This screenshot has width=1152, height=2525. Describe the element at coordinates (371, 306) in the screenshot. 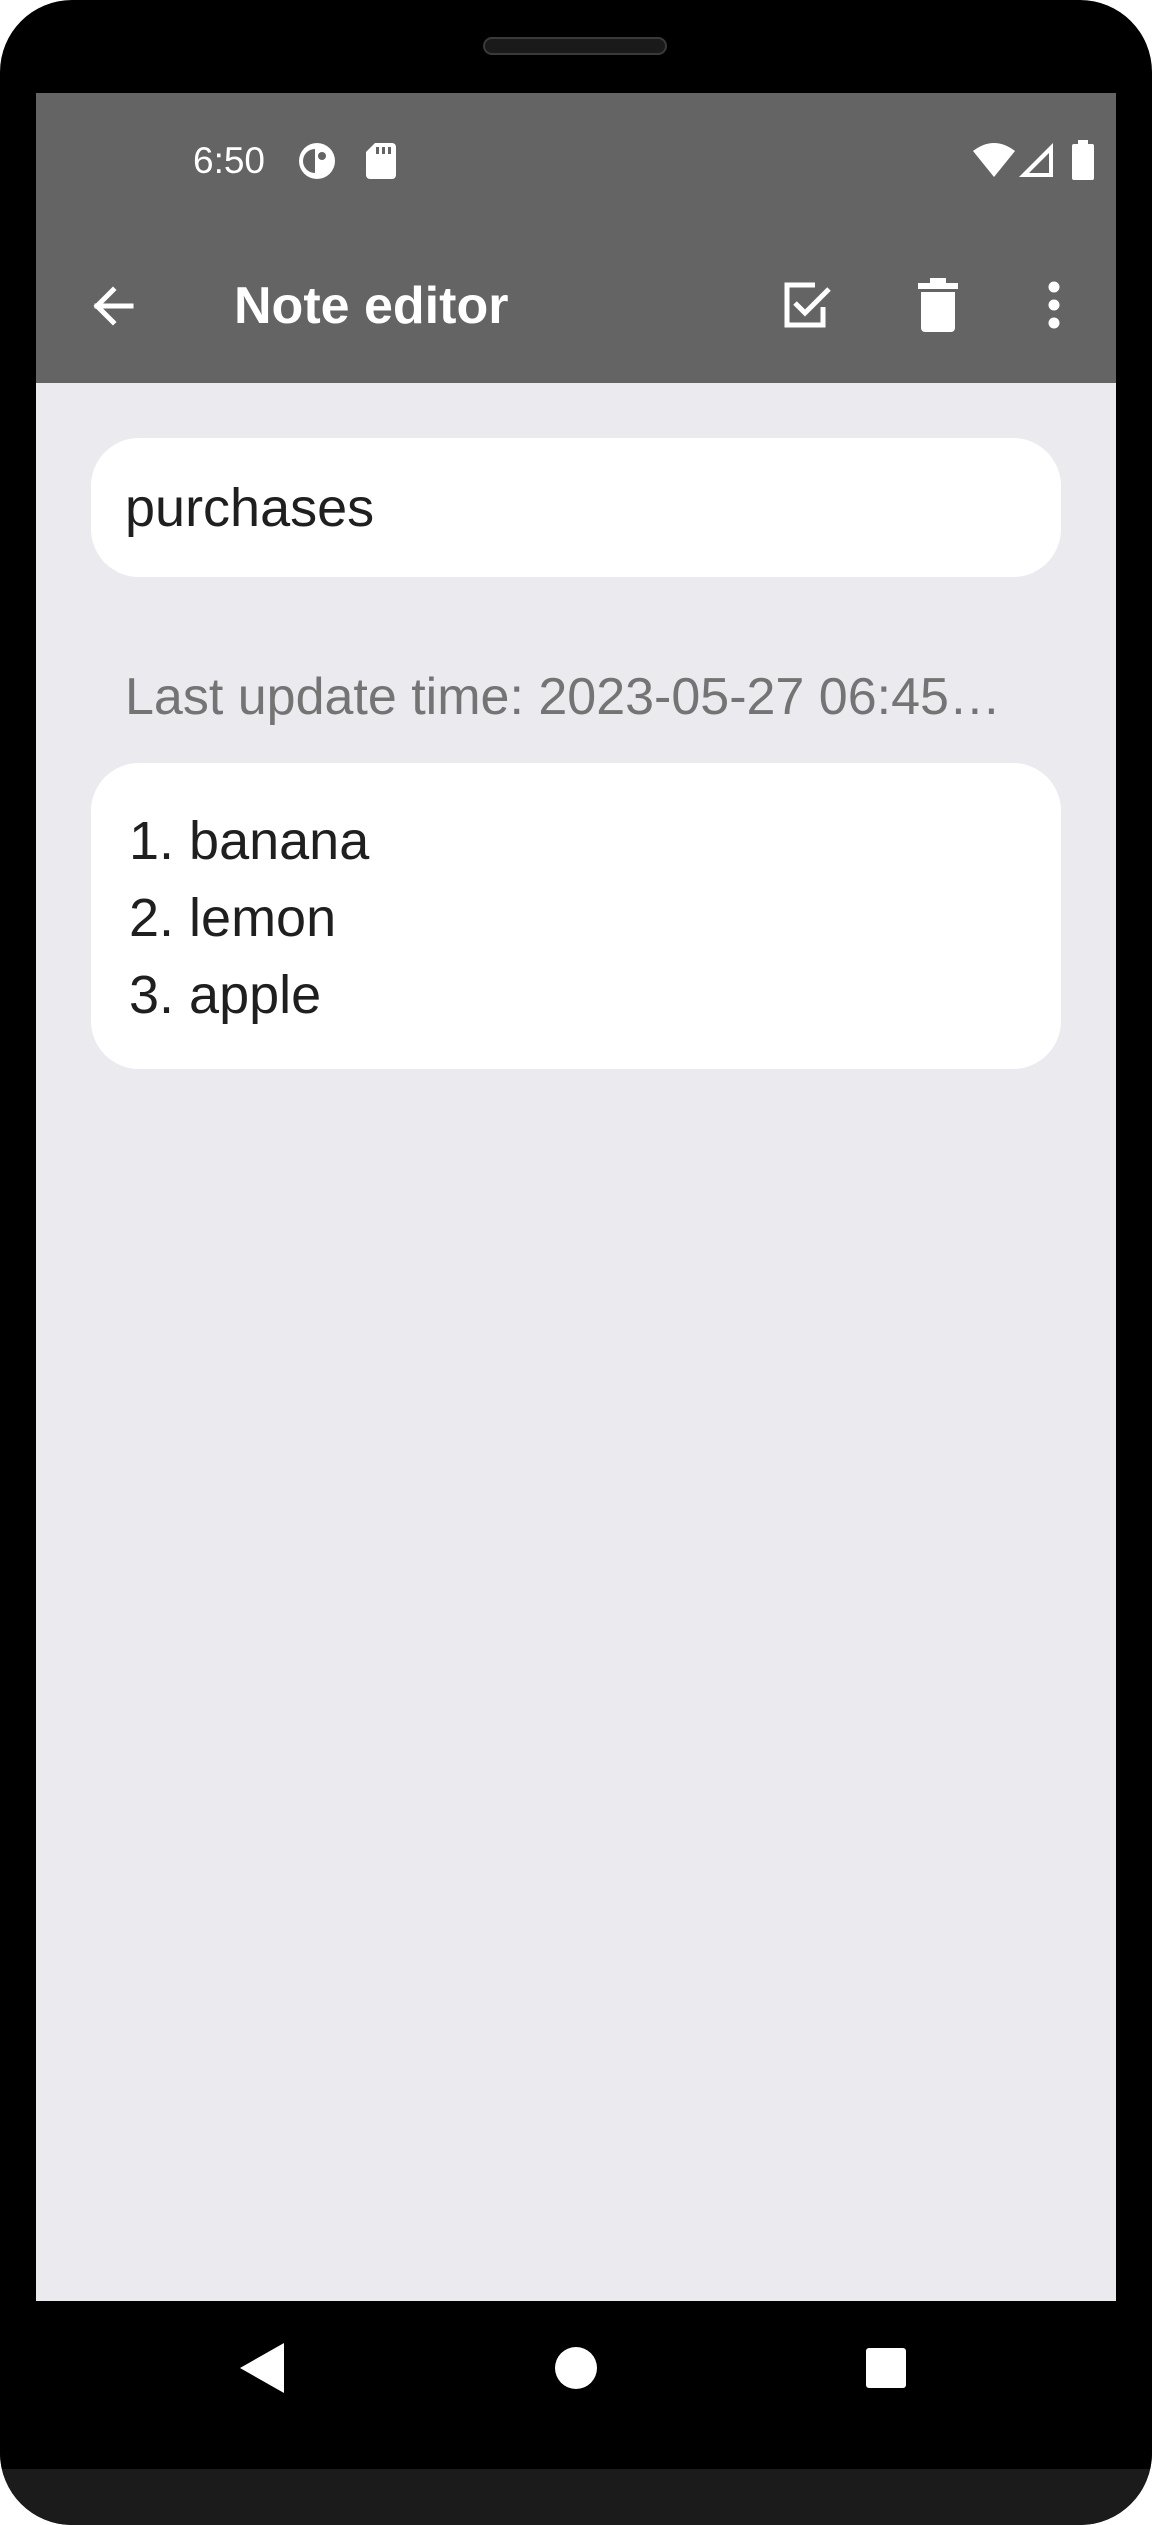

I see `app-title: Note editor` at that location.